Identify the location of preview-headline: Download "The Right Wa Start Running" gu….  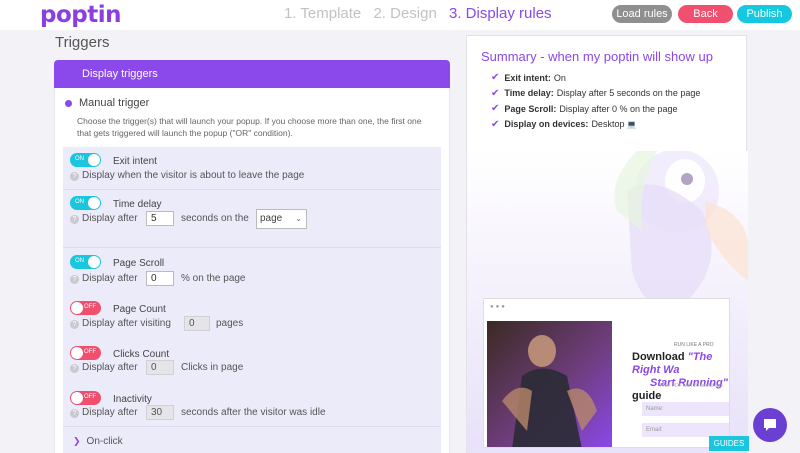
(680, 377).